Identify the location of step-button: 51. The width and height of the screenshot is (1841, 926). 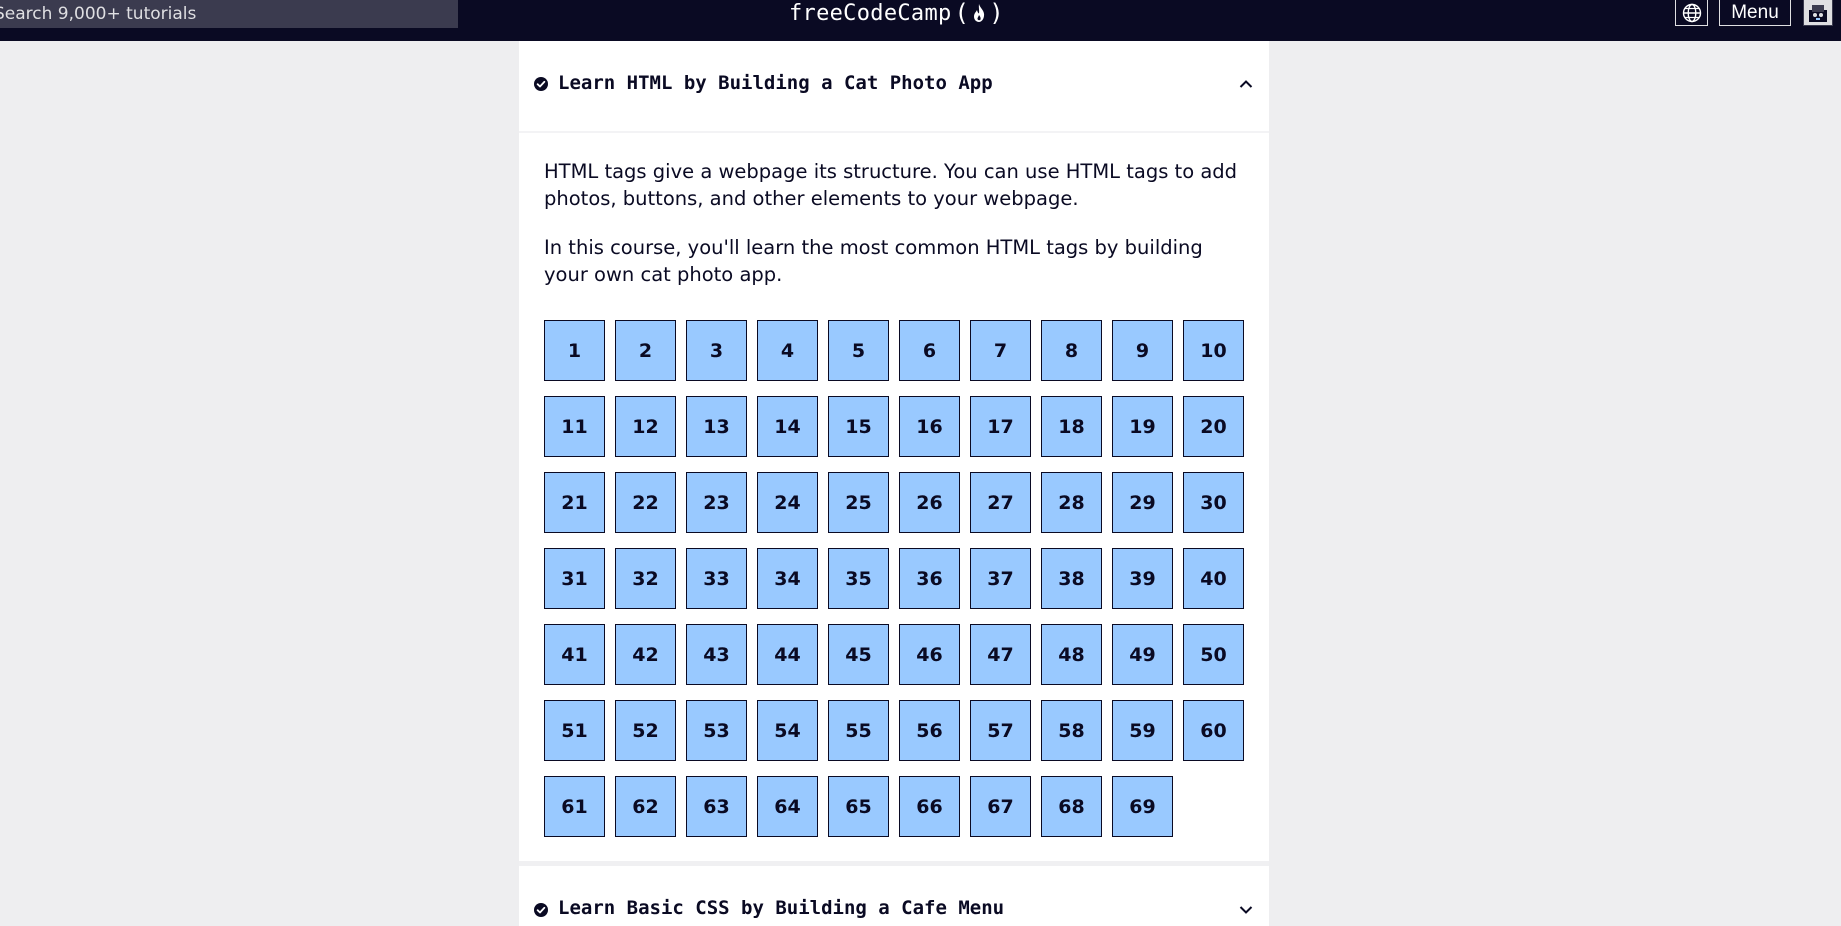
(574, 730).